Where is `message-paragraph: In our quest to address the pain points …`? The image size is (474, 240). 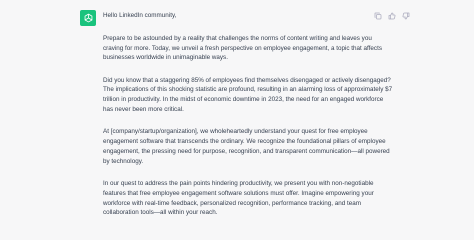 message-paragraph: In our quest to address the pain points … is located at coordinates (238, 198).